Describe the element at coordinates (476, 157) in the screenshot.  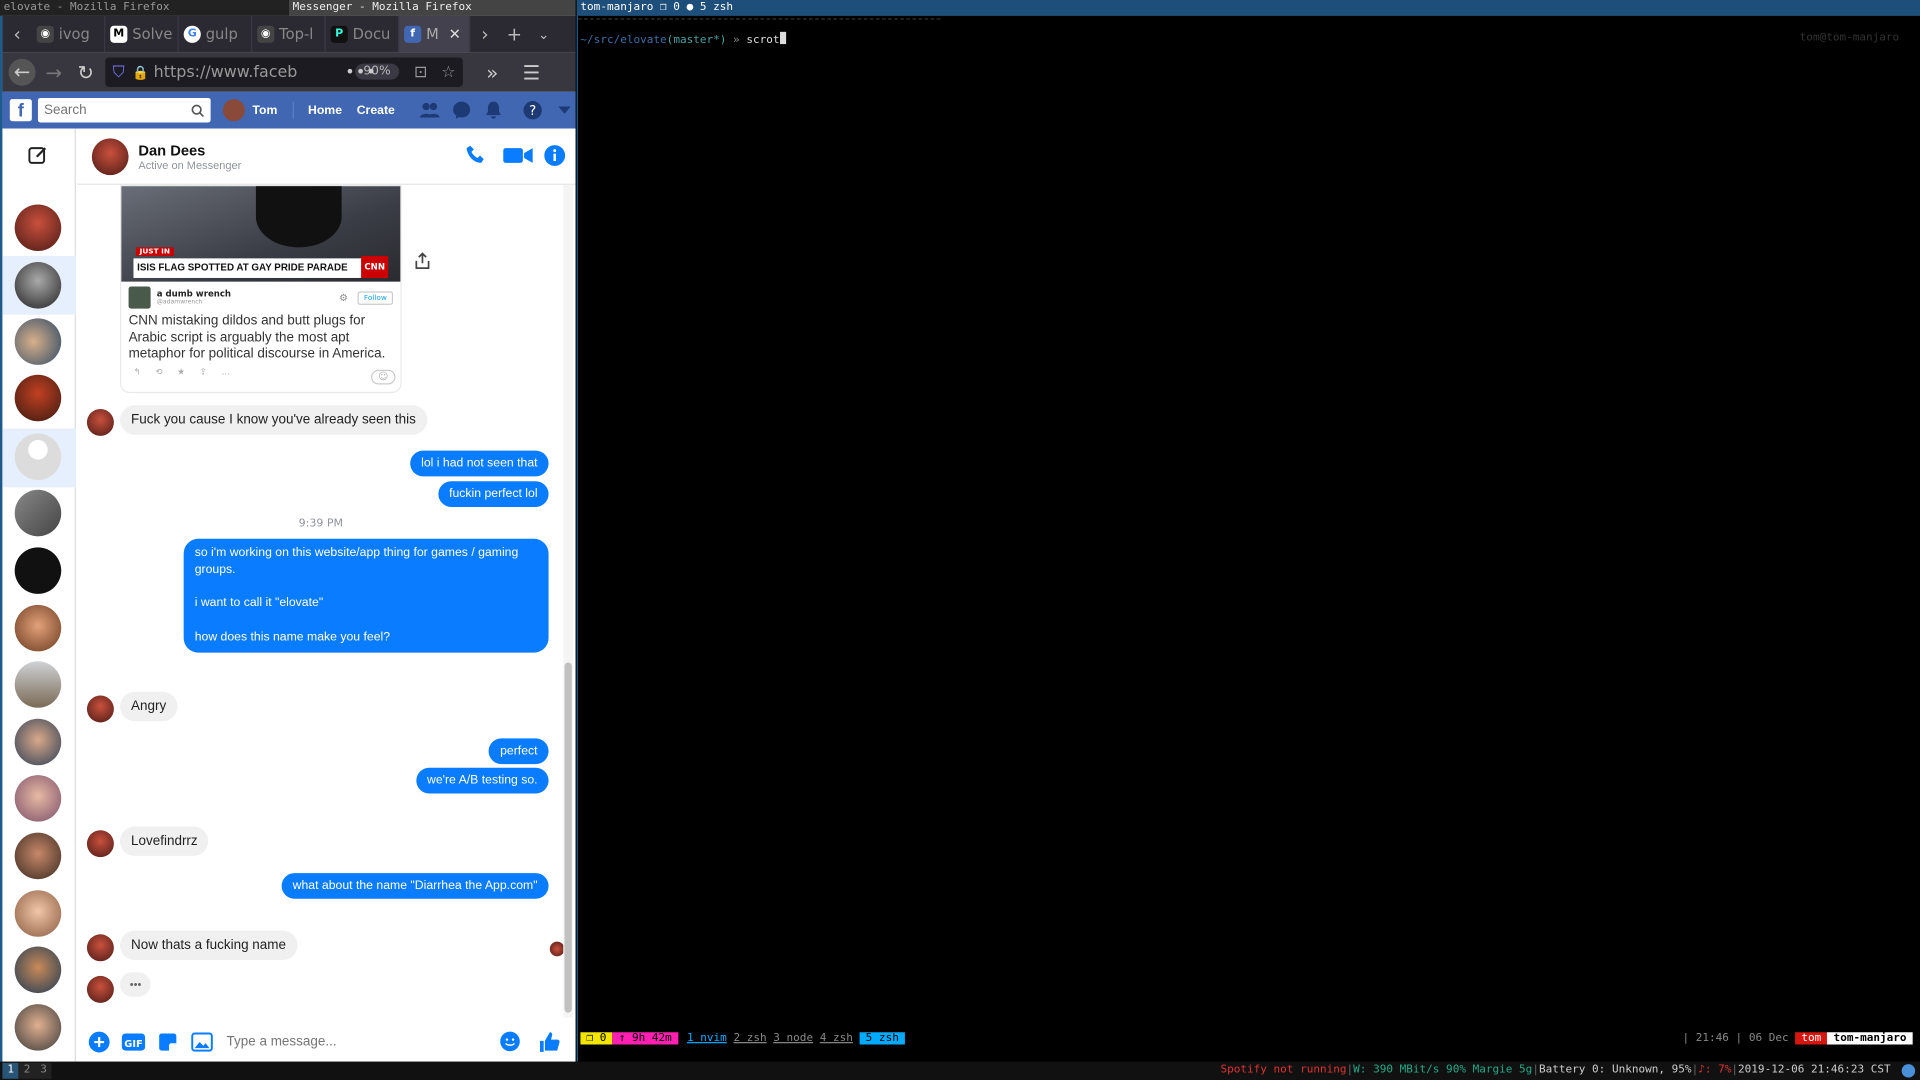
I see `voice-call-icon` at that location.